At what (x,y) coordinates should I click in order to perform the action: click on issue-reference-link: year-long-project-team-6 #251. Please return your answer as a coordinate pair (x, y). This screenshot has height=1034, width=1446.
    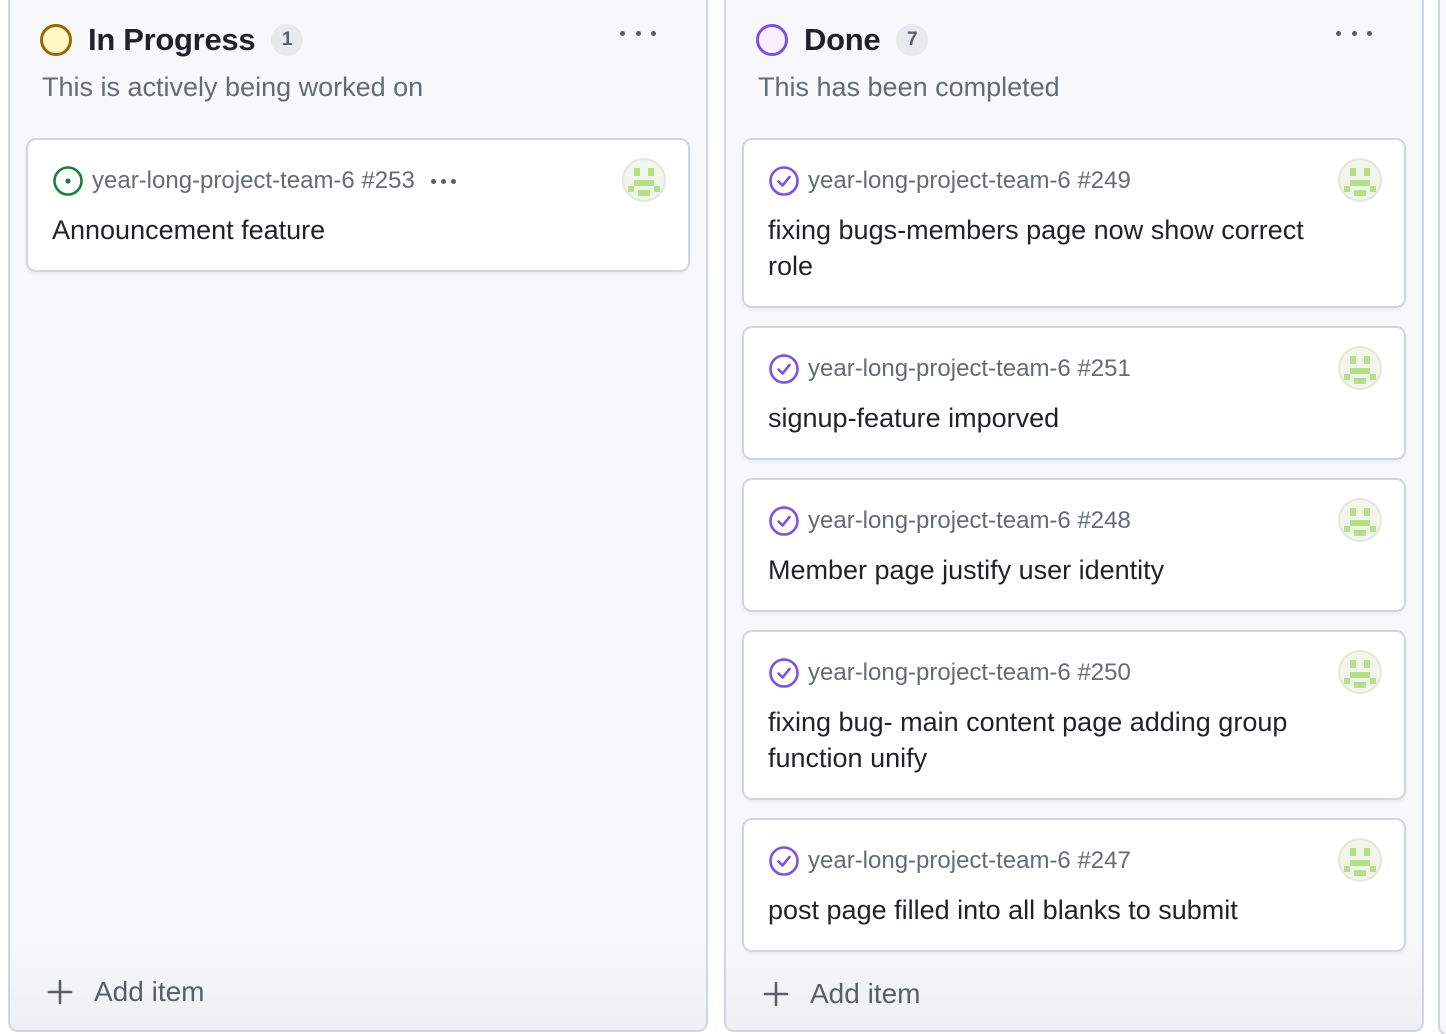
    Looking at the image, I should click on (969, 369).